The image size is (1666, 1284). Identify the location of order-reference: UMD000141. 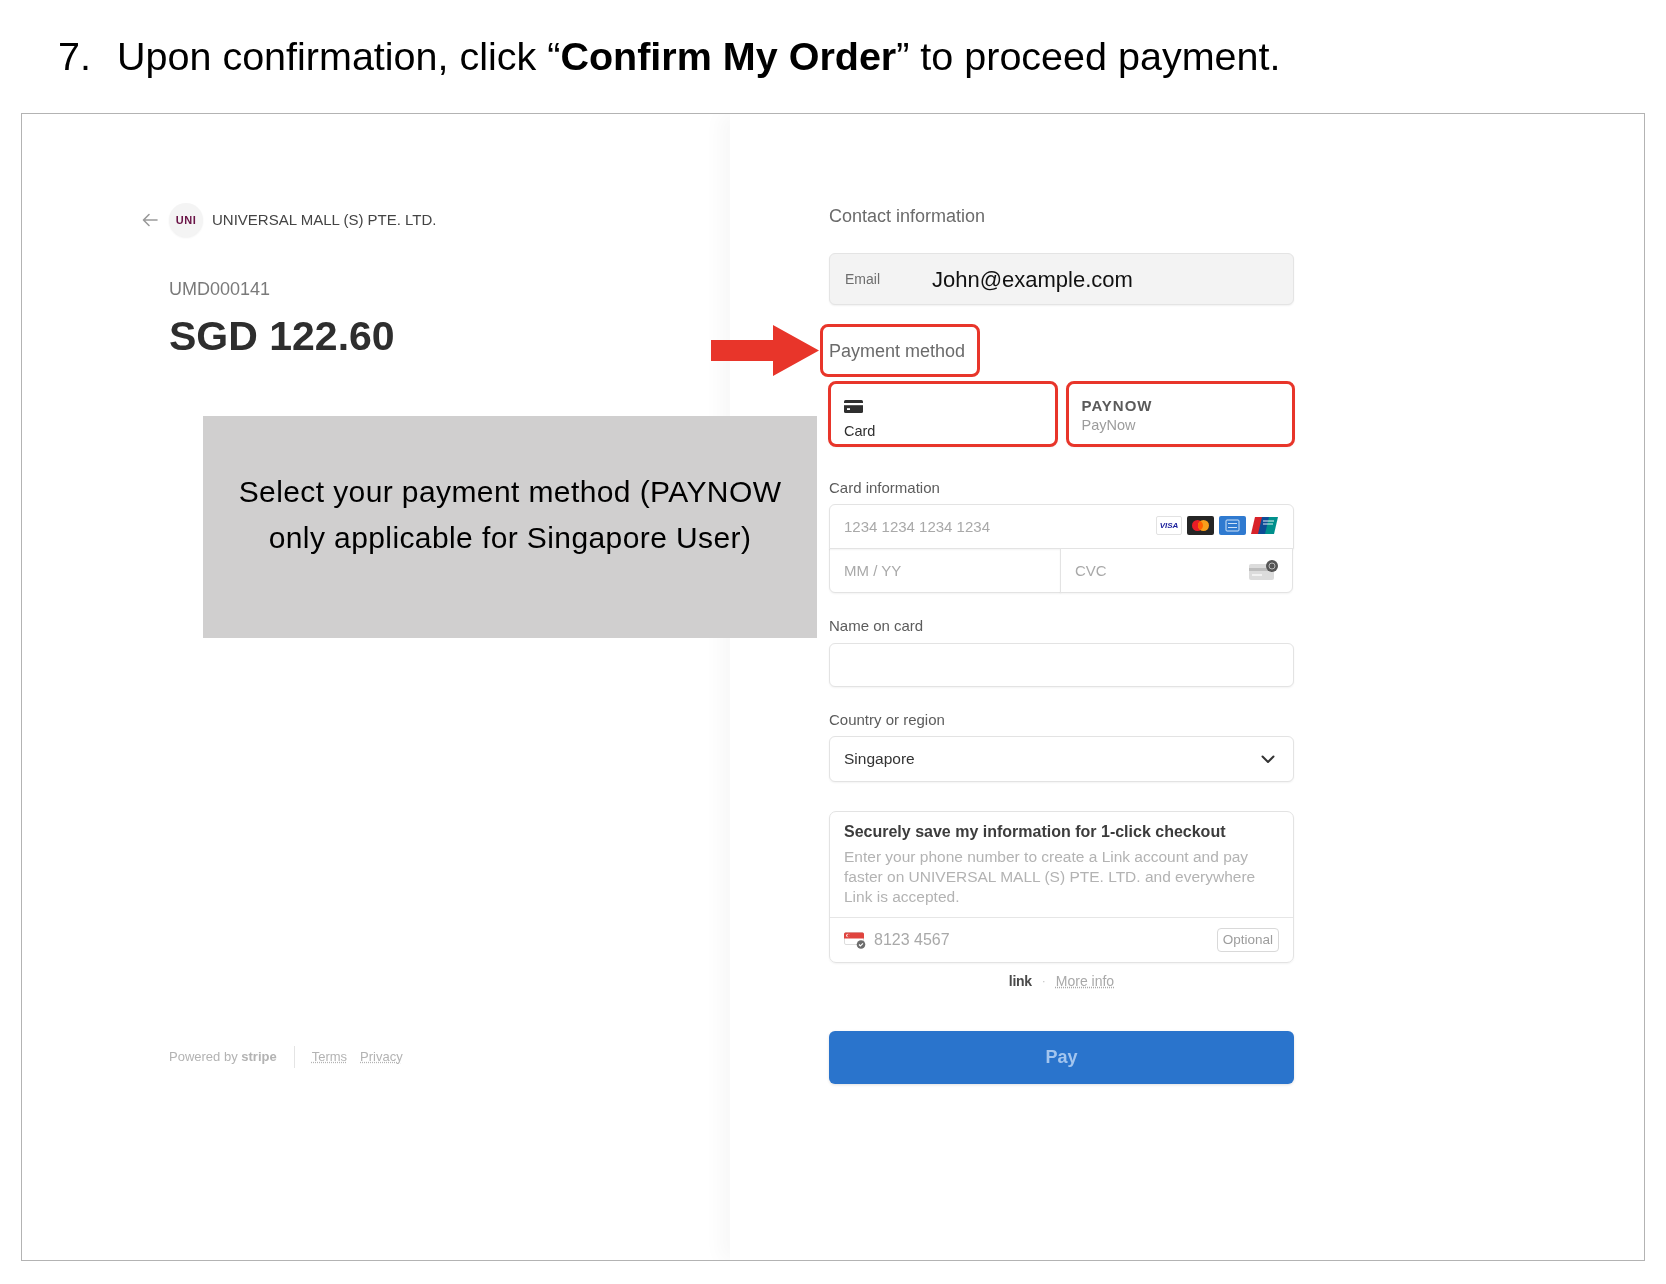
(220, 289).